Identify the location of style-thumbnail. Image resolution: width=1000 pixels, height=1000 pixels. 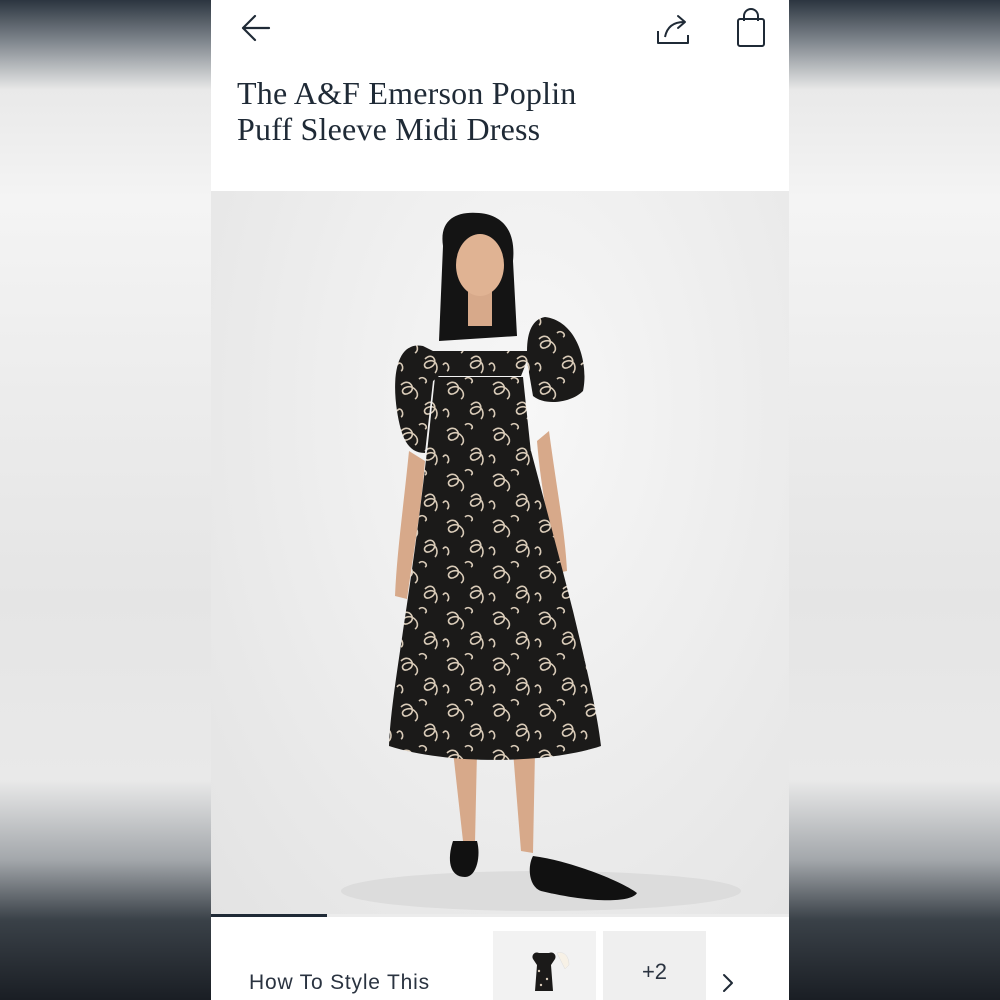
(544, 965).